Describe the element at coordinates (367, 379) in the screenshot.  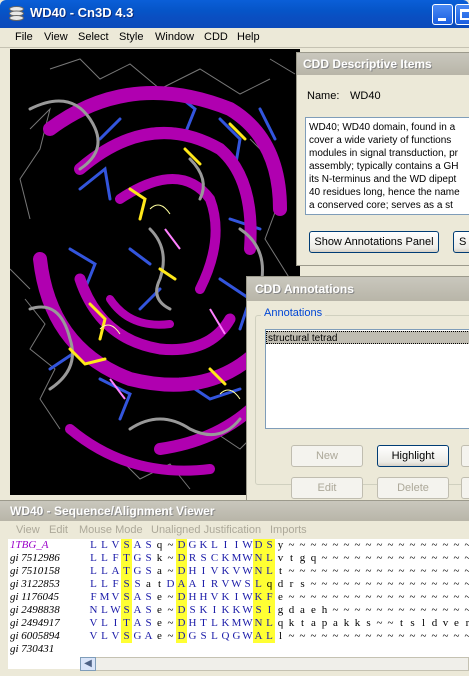
I see `annotations-listbox: structural tetrad` at that location.